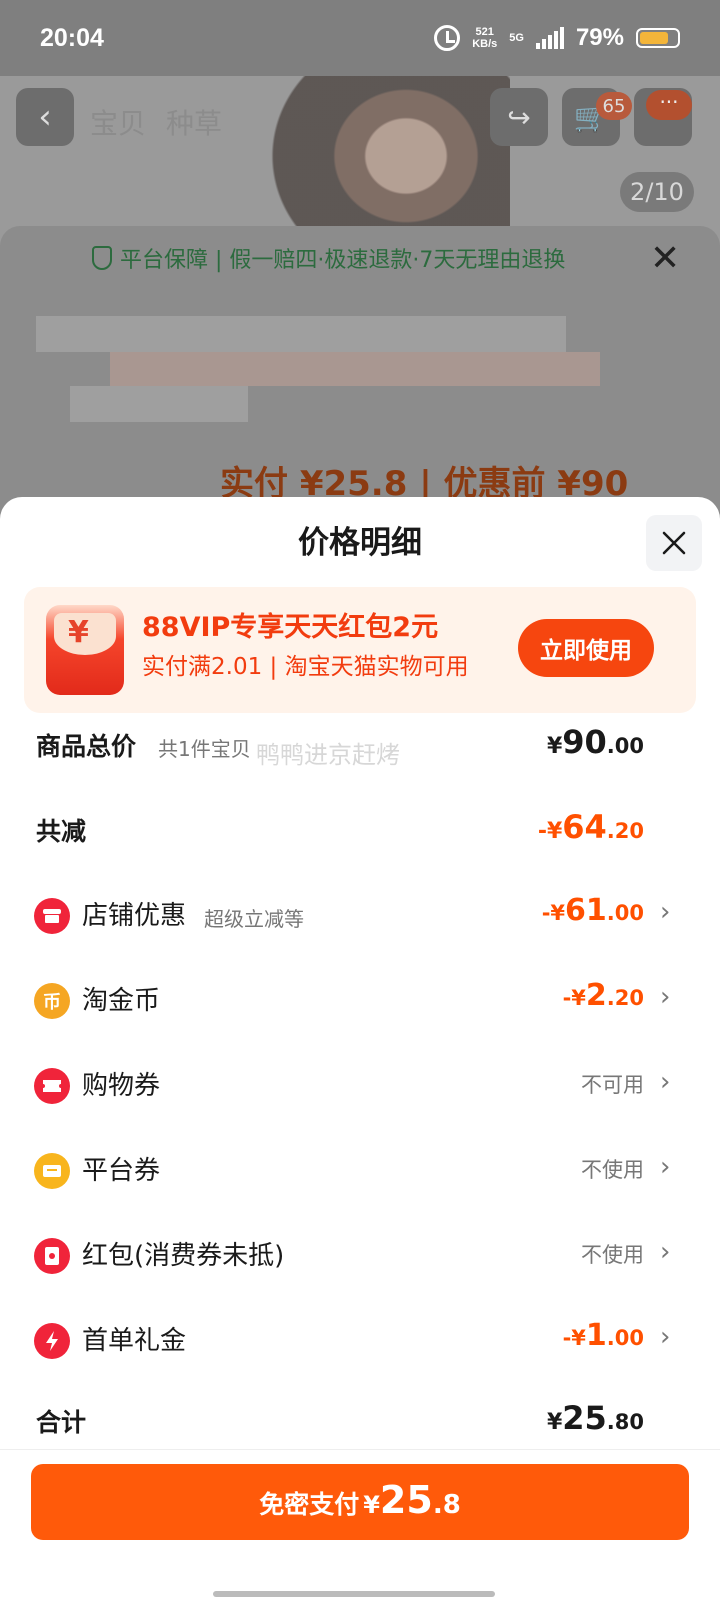 This screenshot has height=1600, width=720. I want to click on discount-row-red-packet: 红包(消费券未抵) 不使用 ›, so click(360, 1257).